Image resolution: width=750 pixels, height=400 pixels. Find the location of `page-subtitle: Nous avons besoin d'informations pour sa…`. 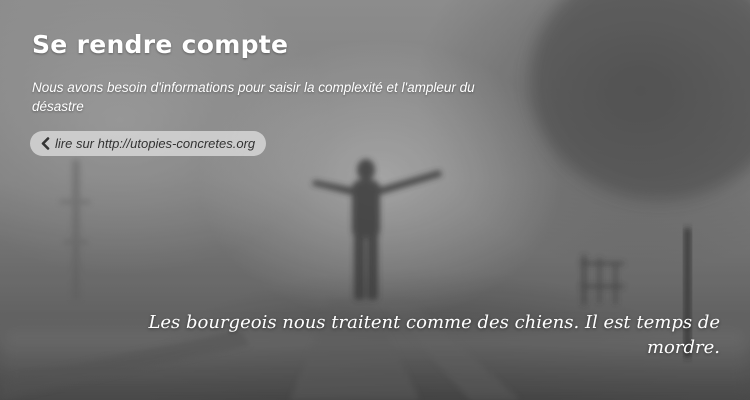

page-subtitle: Nous avons besoin d'informations pour sa… is located at coordinates (253, 97).